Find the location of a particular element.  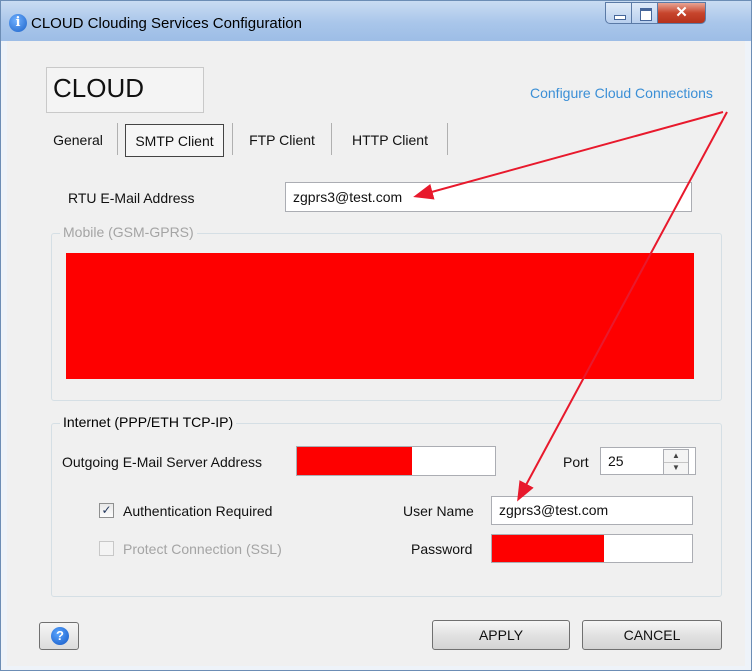

maximize-icon is located at coordinates (646, 14).